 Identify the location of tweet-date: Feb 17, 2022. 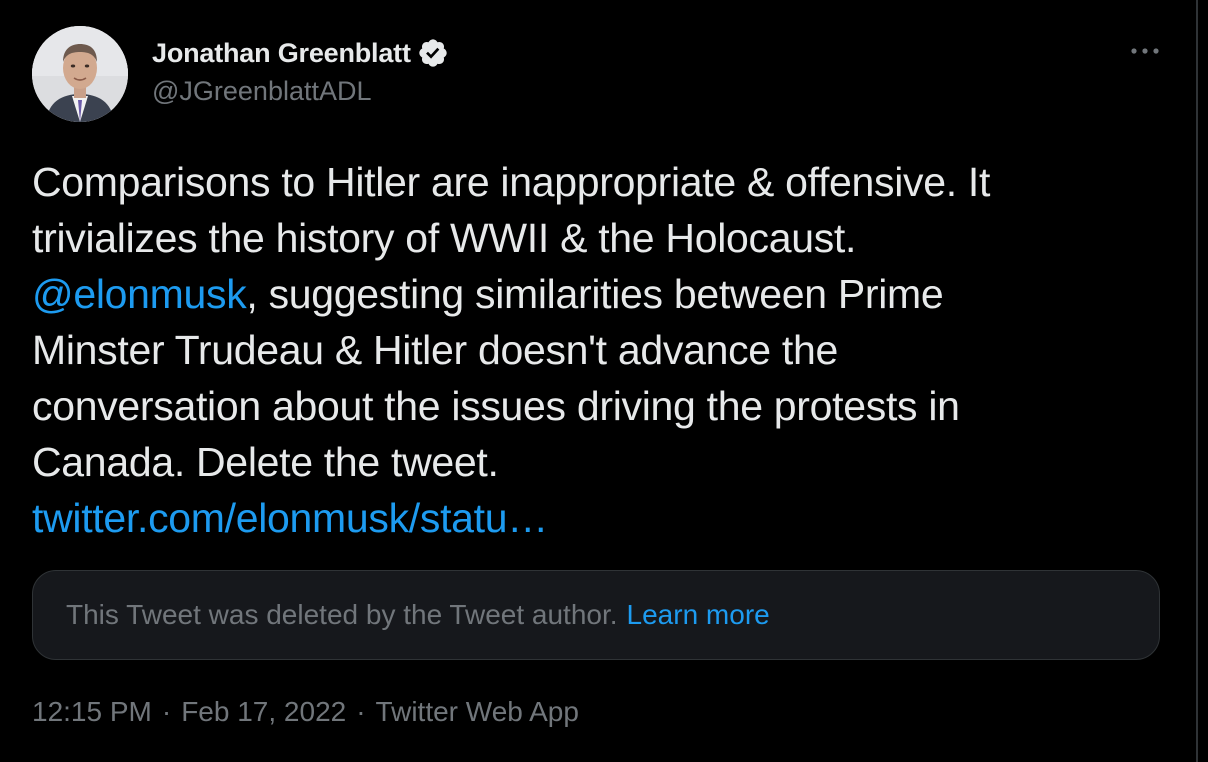
(263, 712).